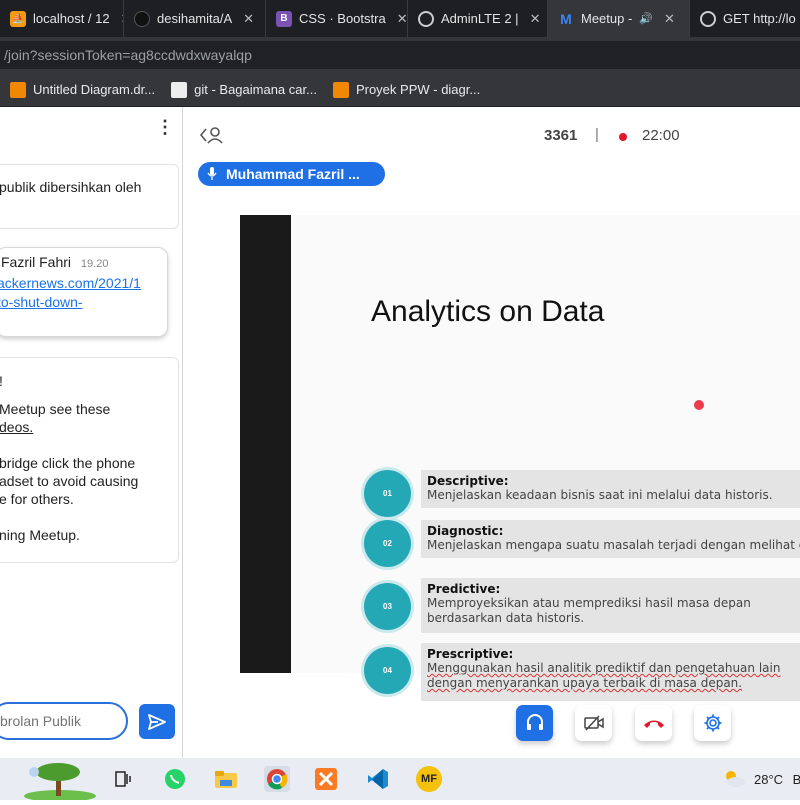  I want to click on laser-pointer, so click(699, 405).